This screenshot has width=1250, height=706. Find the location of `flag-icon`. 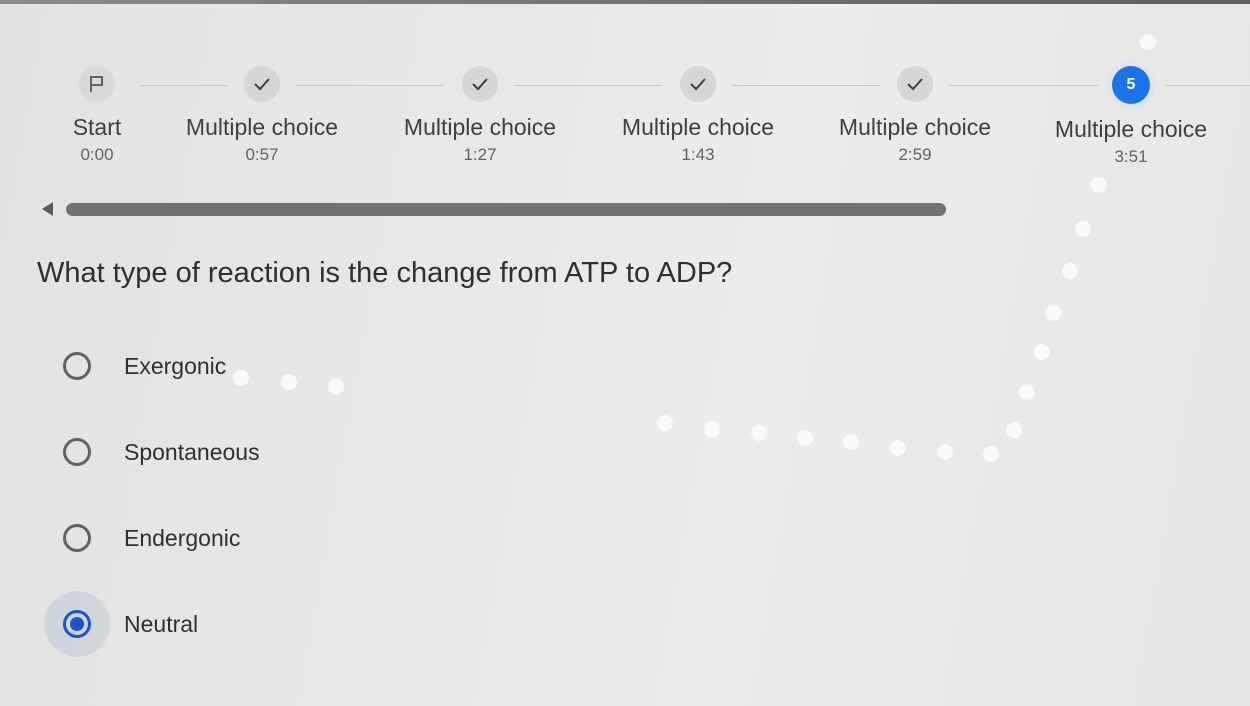

flag-icon is located at coordinates (97, 84).